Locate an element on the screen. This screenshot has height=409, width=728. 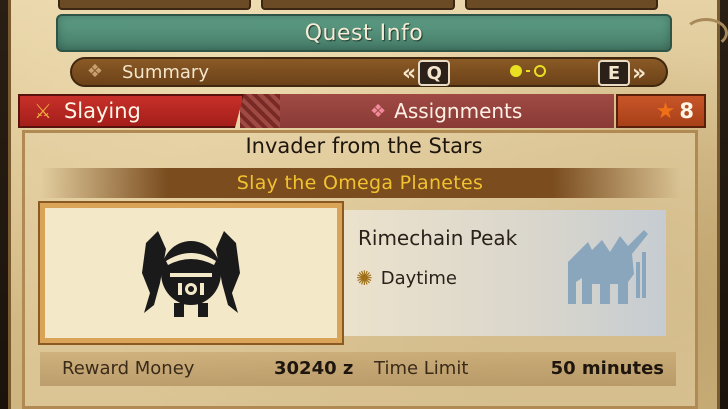
rope-decoration is located at coordinates (706, 33).